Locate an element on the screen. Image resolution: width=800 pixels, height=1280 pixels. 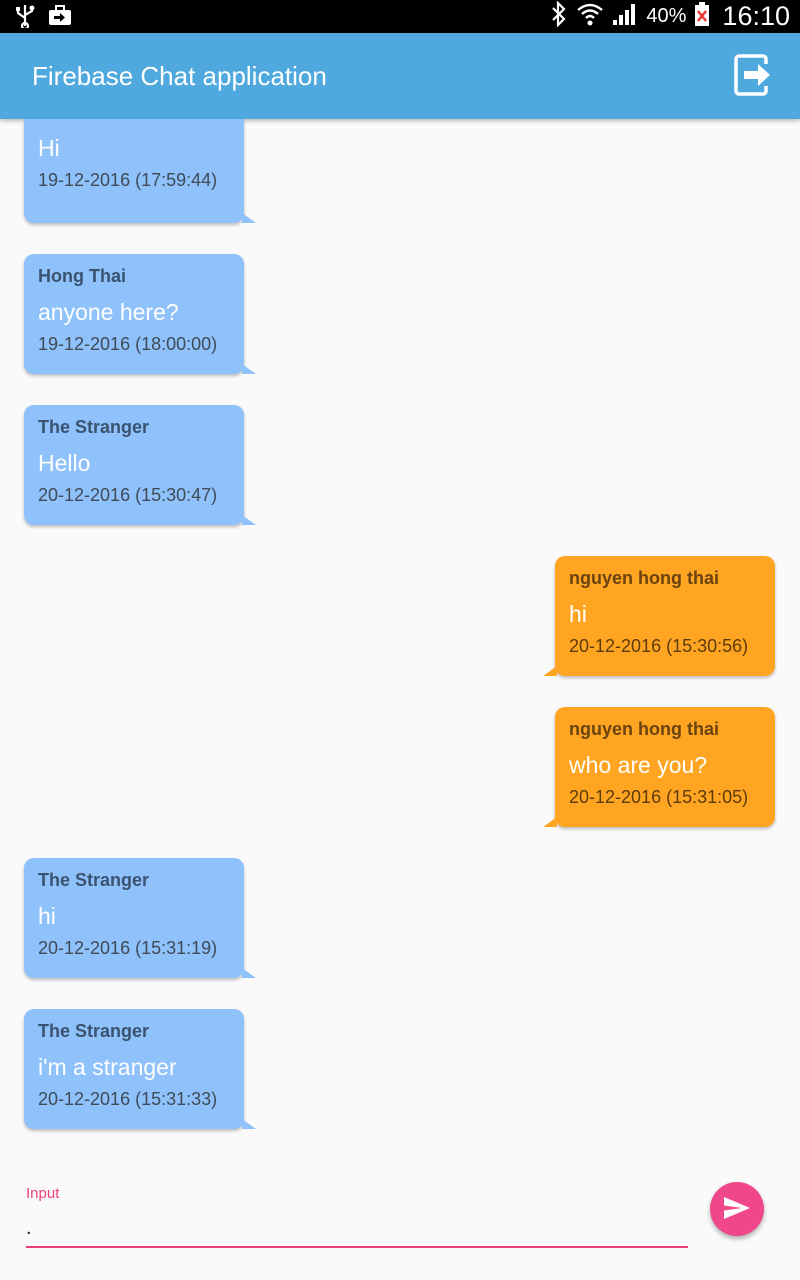
message-time: 20-12-2016 (15:31:05) is located at coordinates (659, 797).